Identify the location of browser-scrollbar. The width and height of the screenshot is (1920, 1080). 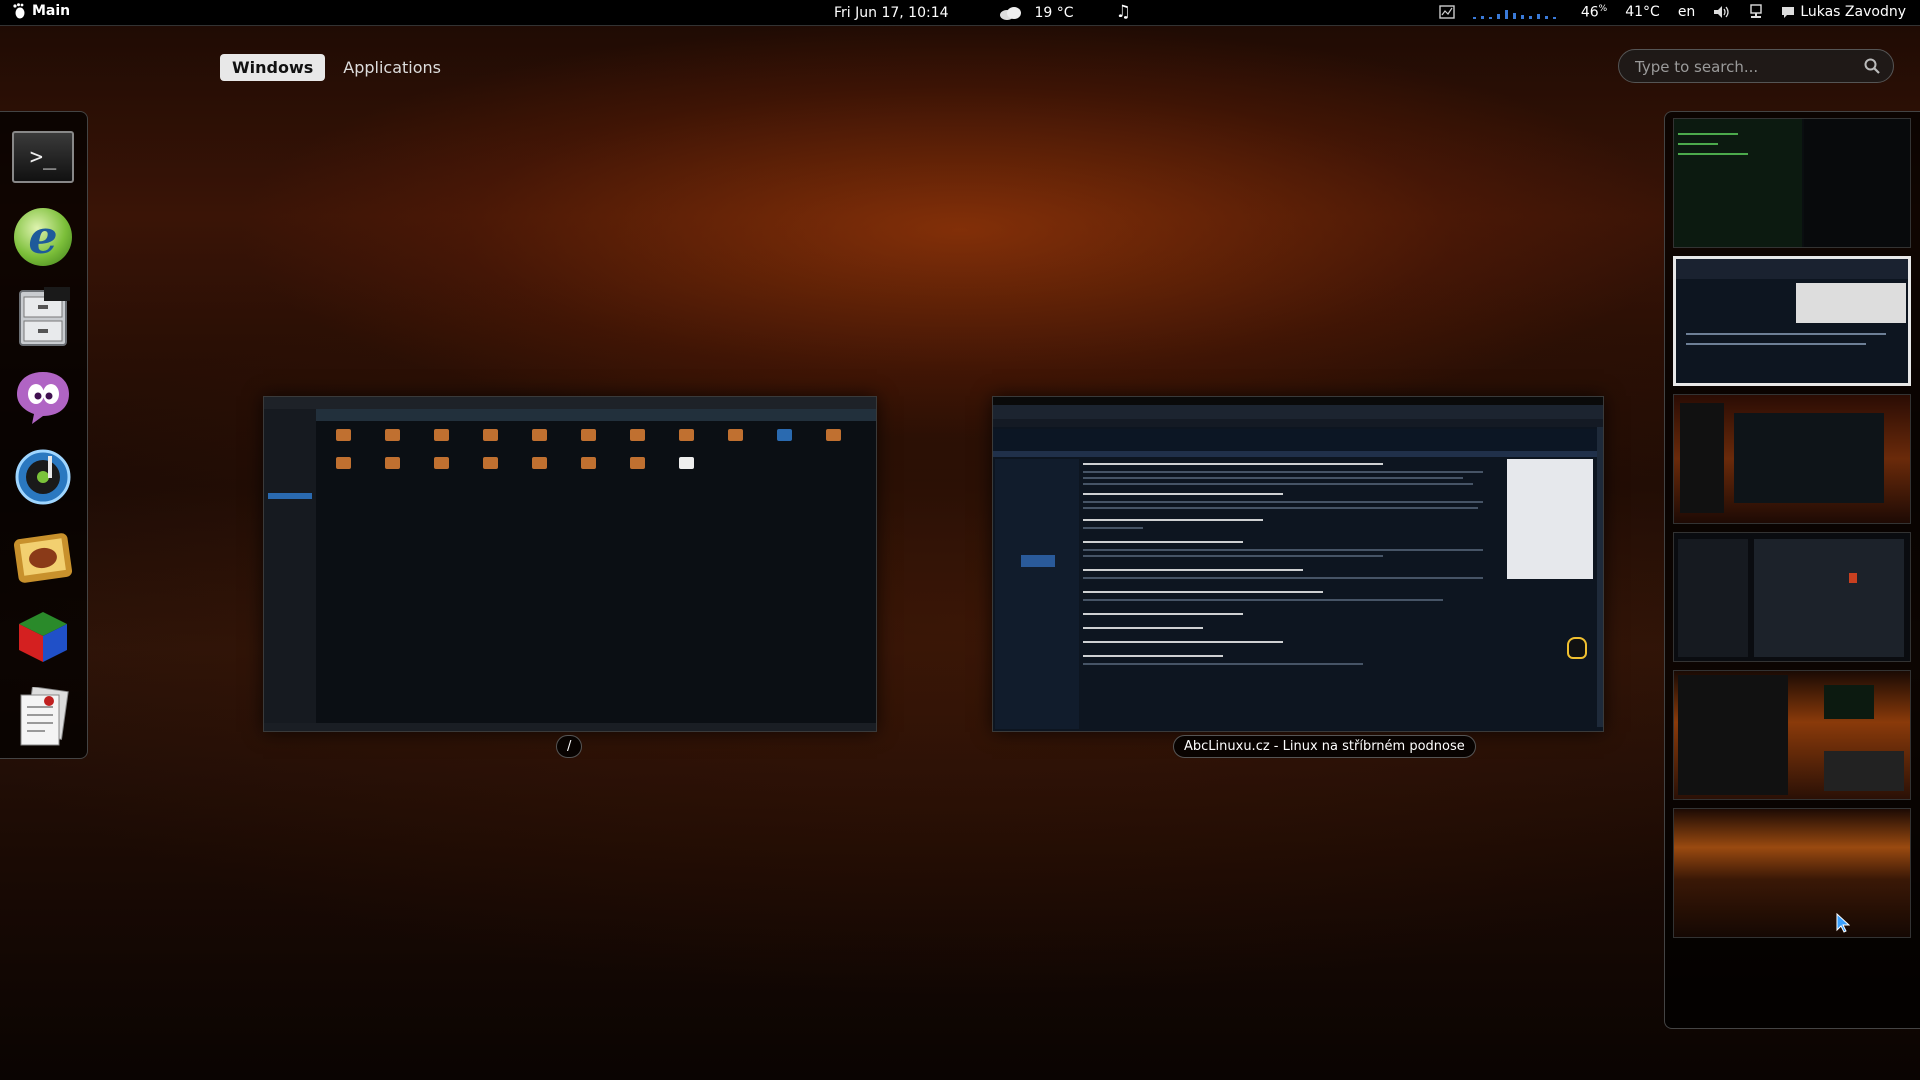
(1600, 577).